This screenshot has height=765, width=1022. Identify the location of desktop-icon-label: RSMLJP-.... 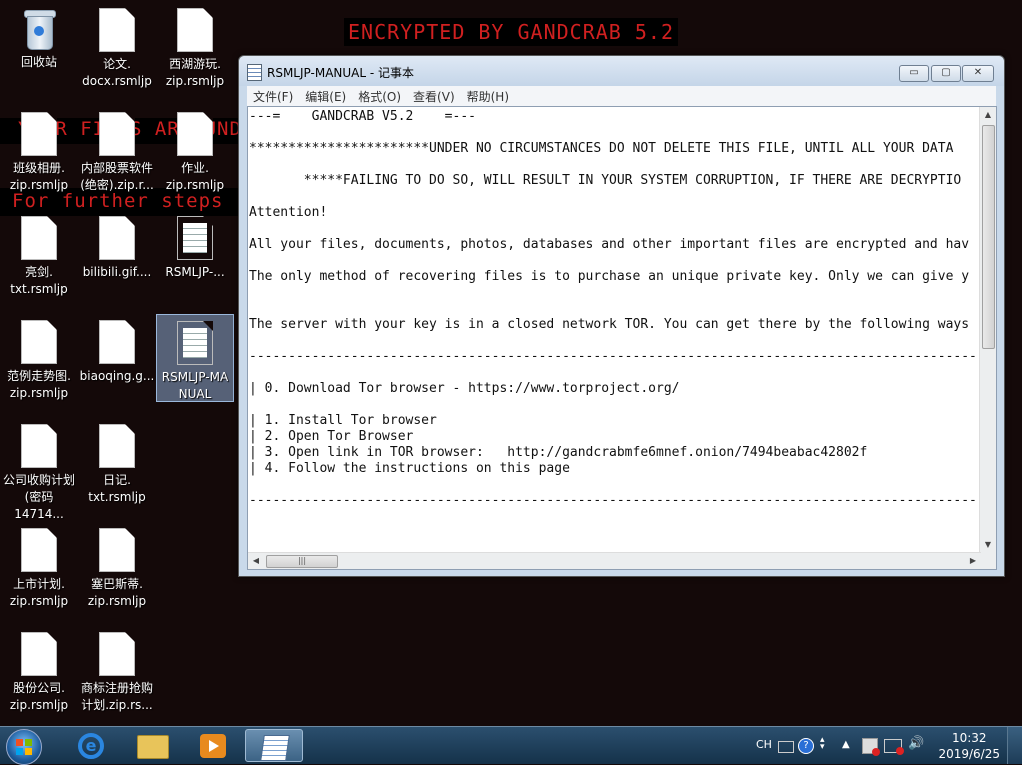
(195, 272).